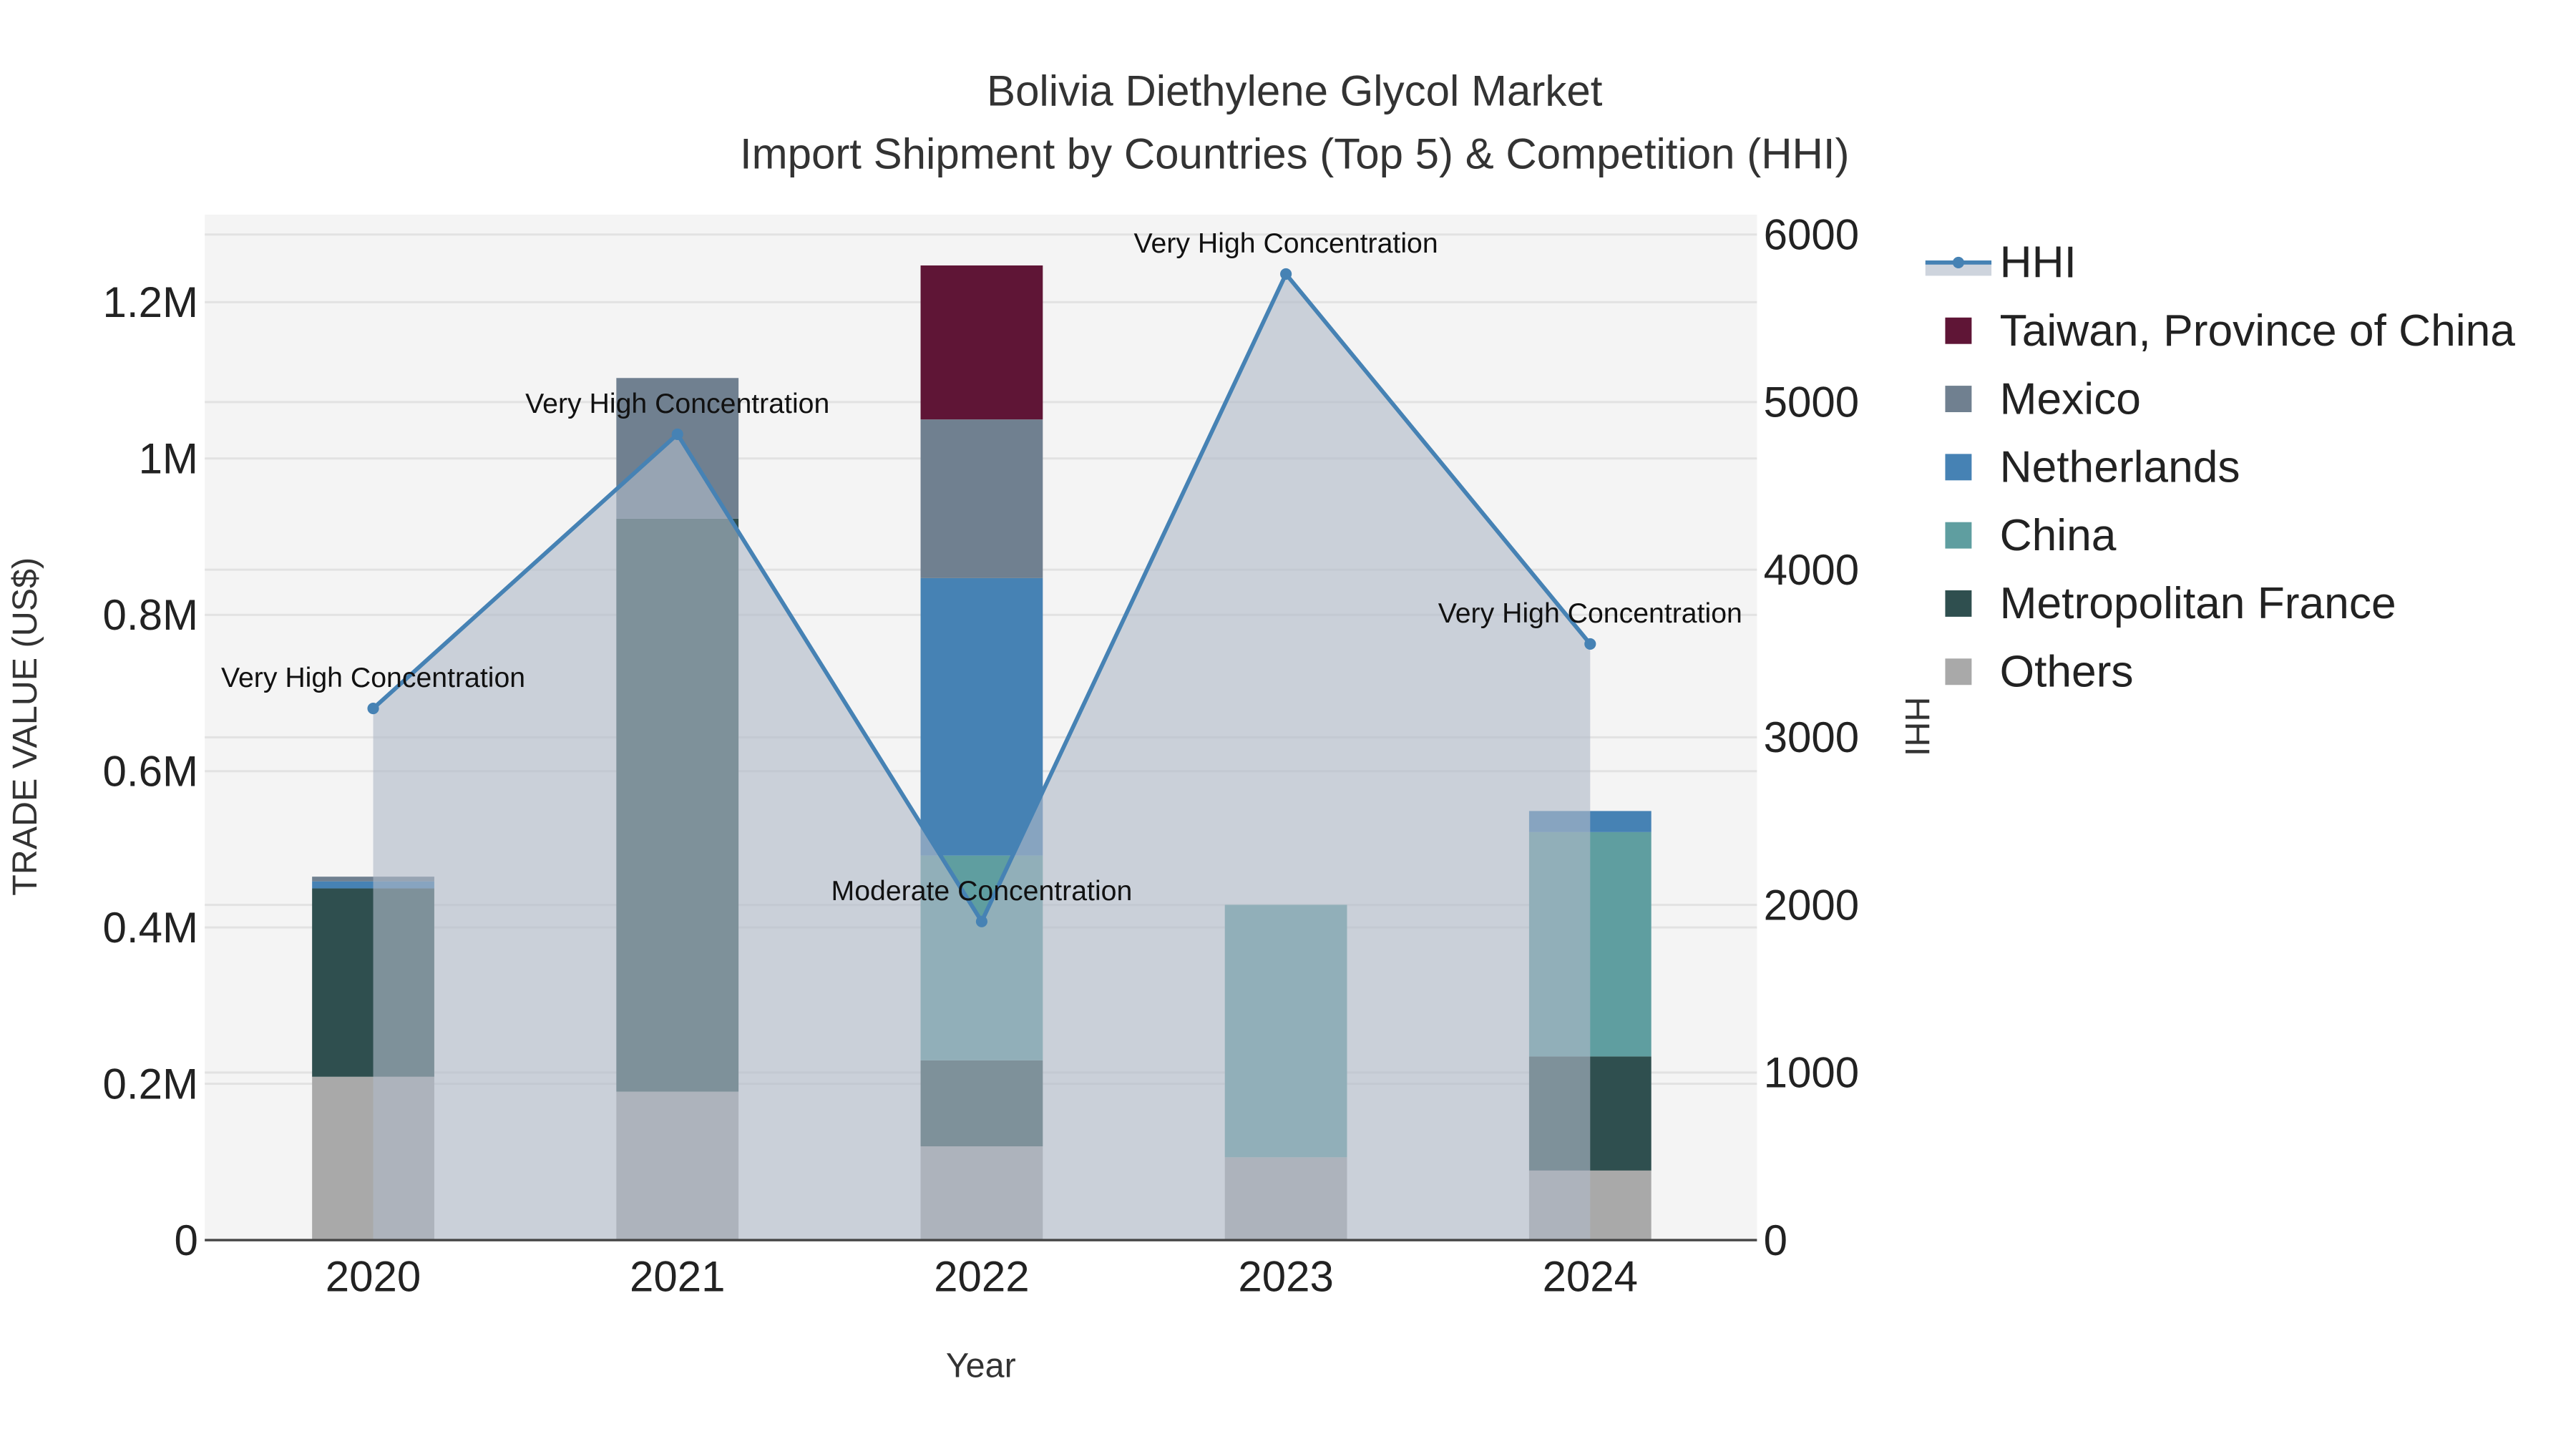  Describe the element at coordinates (150, 928) in the screenshot. I see `y-tick-label: 0.4M` at that location.